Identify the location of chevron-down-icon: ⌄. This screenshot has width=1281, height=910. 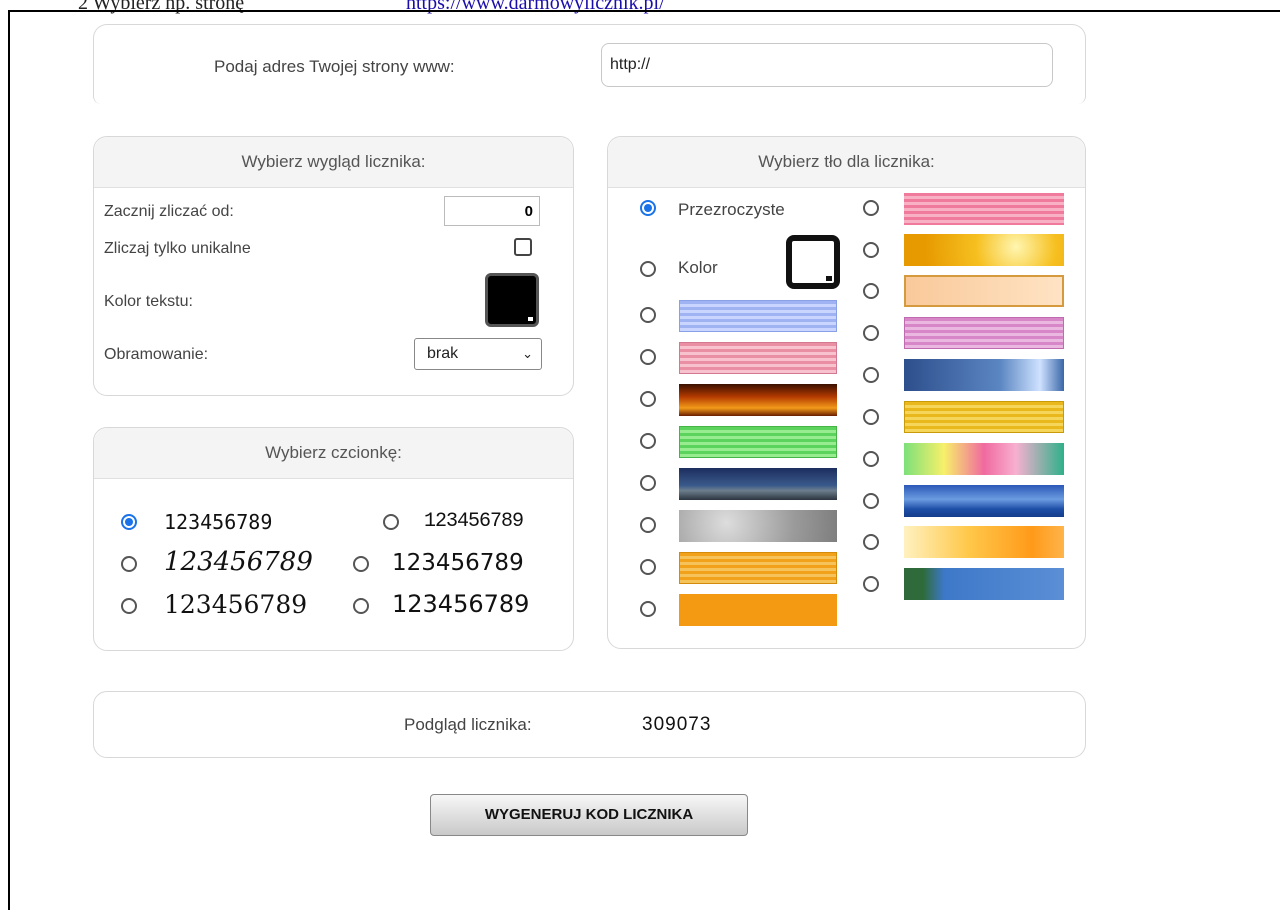
(527, 353).